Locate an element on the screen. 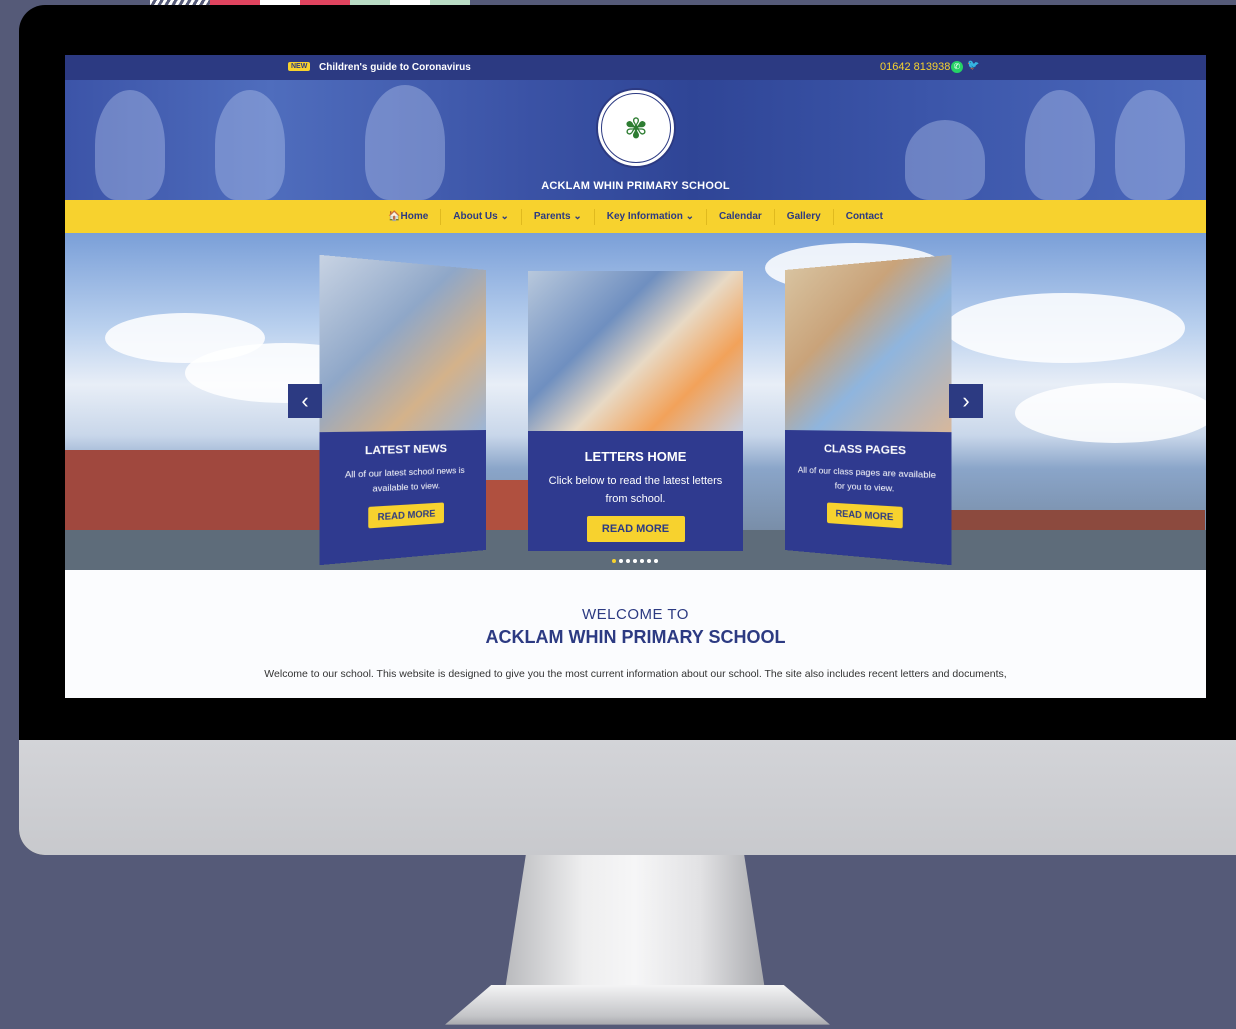  whatsapp-icon: ✆ is located at coordinates (957, 67).